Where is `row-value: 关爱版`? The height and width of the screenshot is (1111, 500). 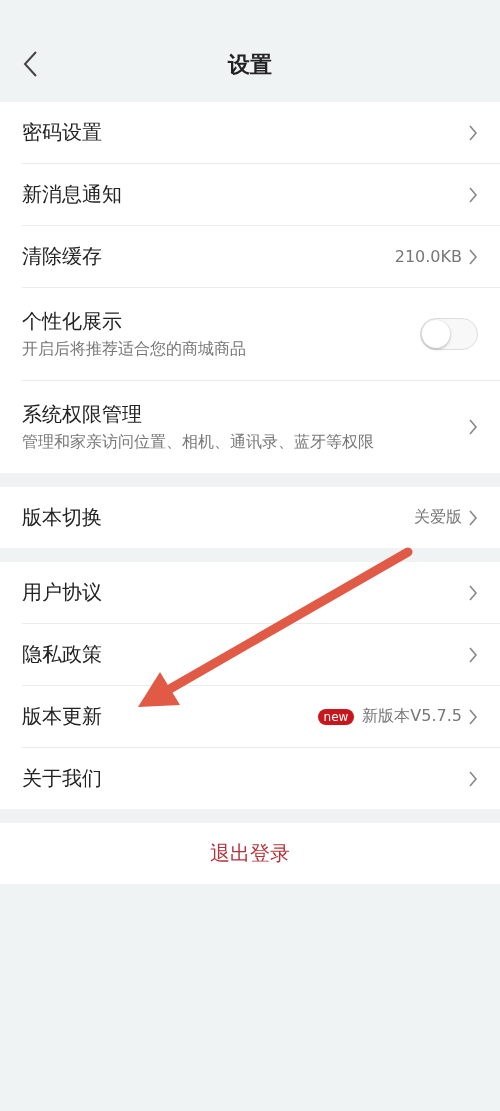
row-value: 关爱版 is located at coordinates (438, 517).